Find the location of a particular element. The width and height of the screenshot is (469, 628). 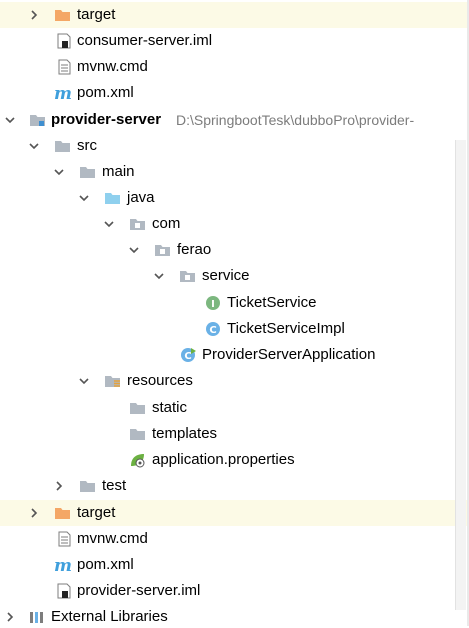

libraries-icon is located at coordinates (36, 617).